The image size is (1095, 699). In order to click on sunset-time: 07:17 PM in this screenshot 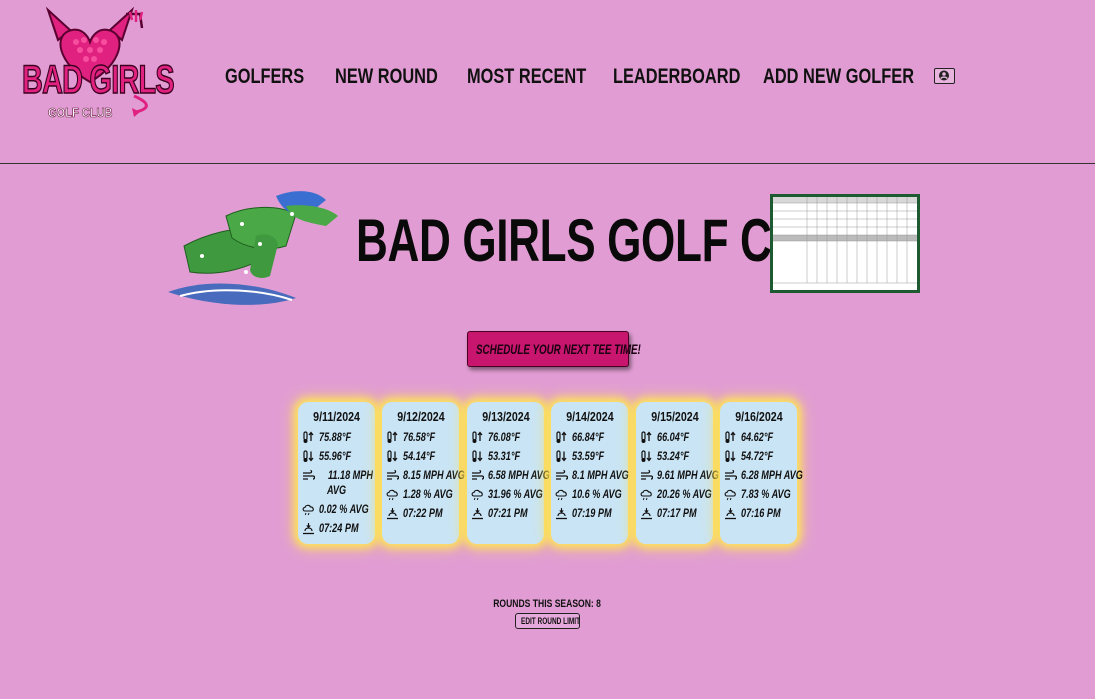, I will do `click(677, 513)`.